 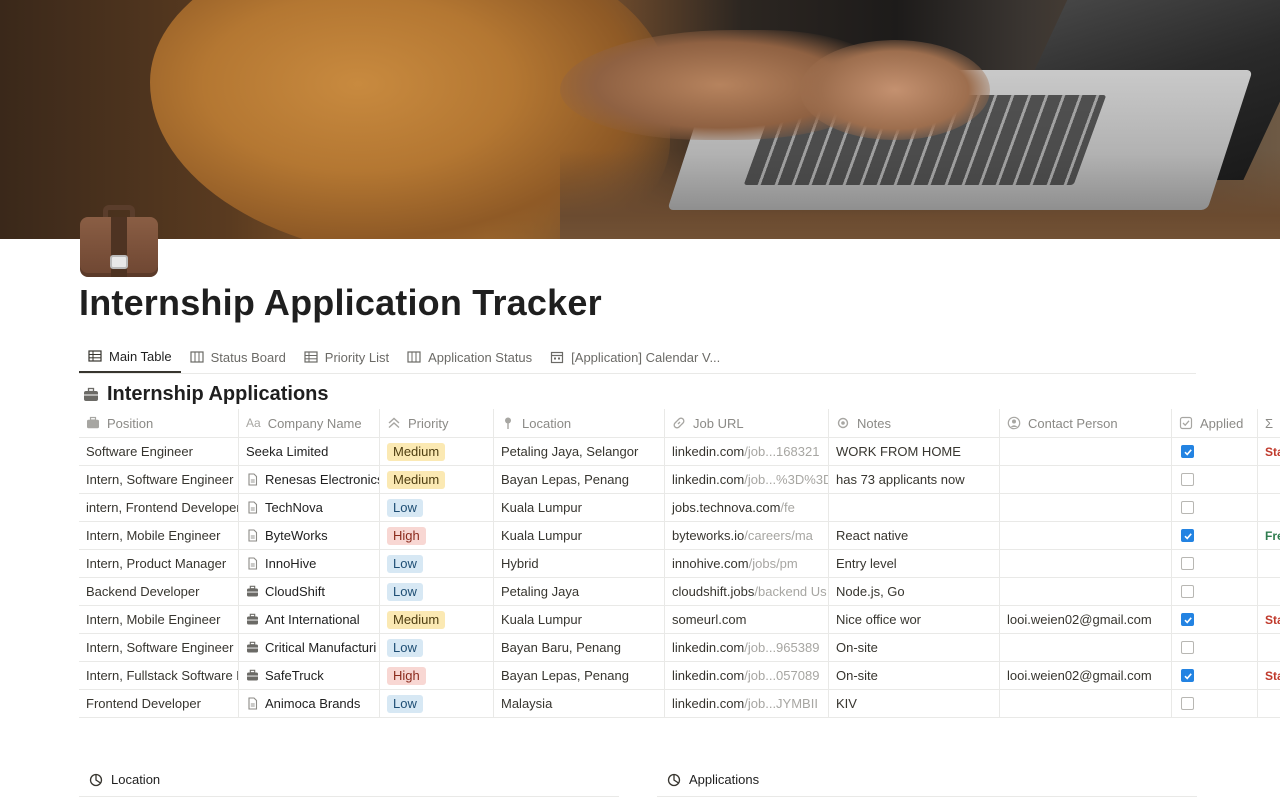 I want to click on cell-notes: has 73 applicants now, so click(x=914, y=479).